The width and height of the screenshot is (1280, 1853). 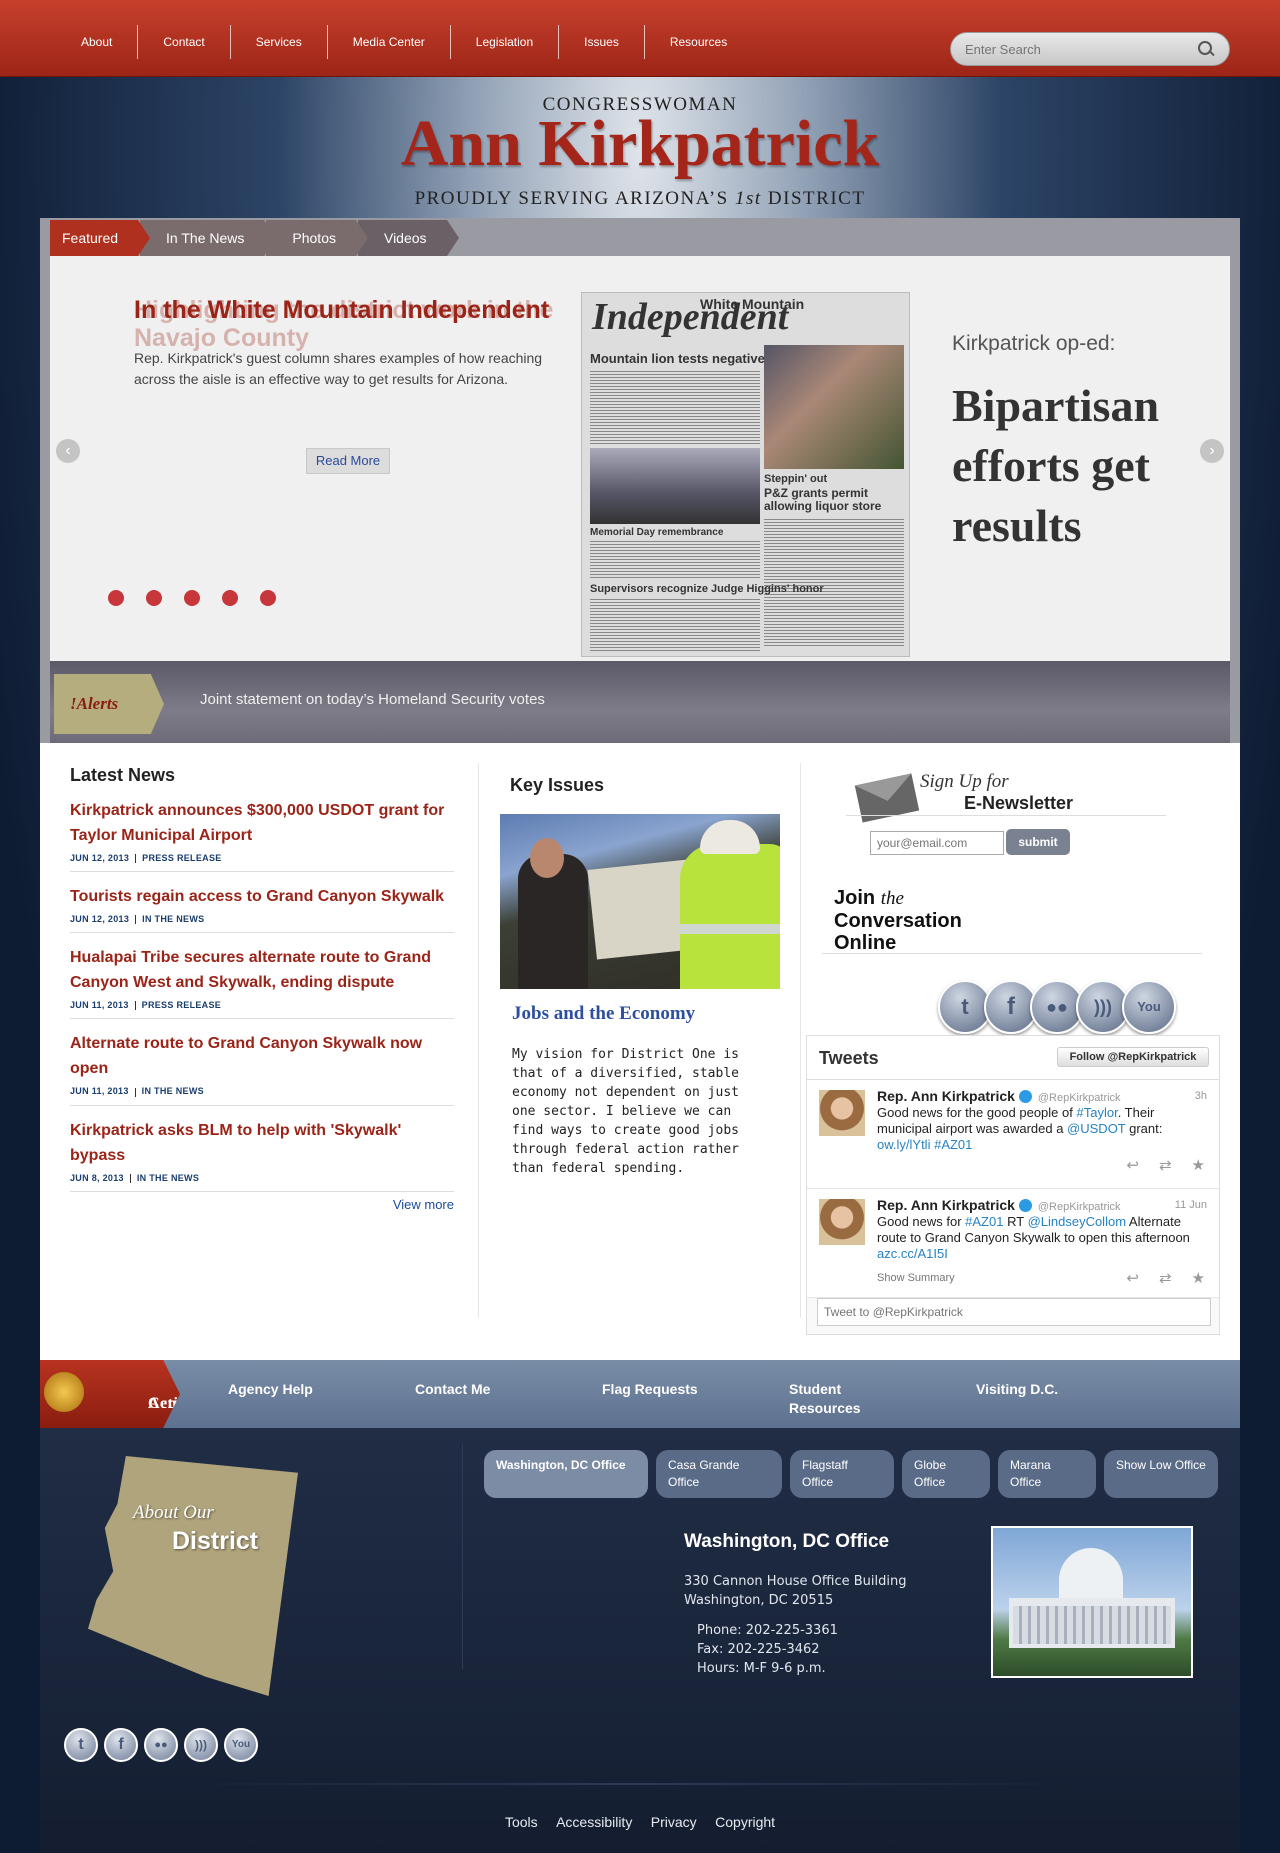 What do you see at coordinates (1014, 1312) in the screenshot?
I see `tweet-input` at bounding box center [1014, 1312].